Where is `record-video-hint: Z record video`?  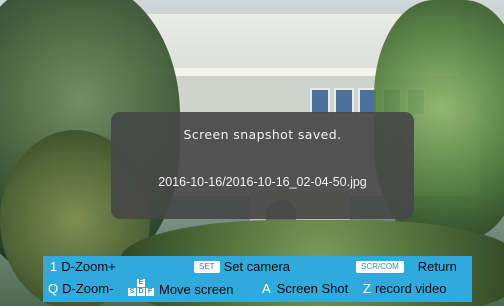
record-video-hint: Z record video is located at coordinates (405, 288).